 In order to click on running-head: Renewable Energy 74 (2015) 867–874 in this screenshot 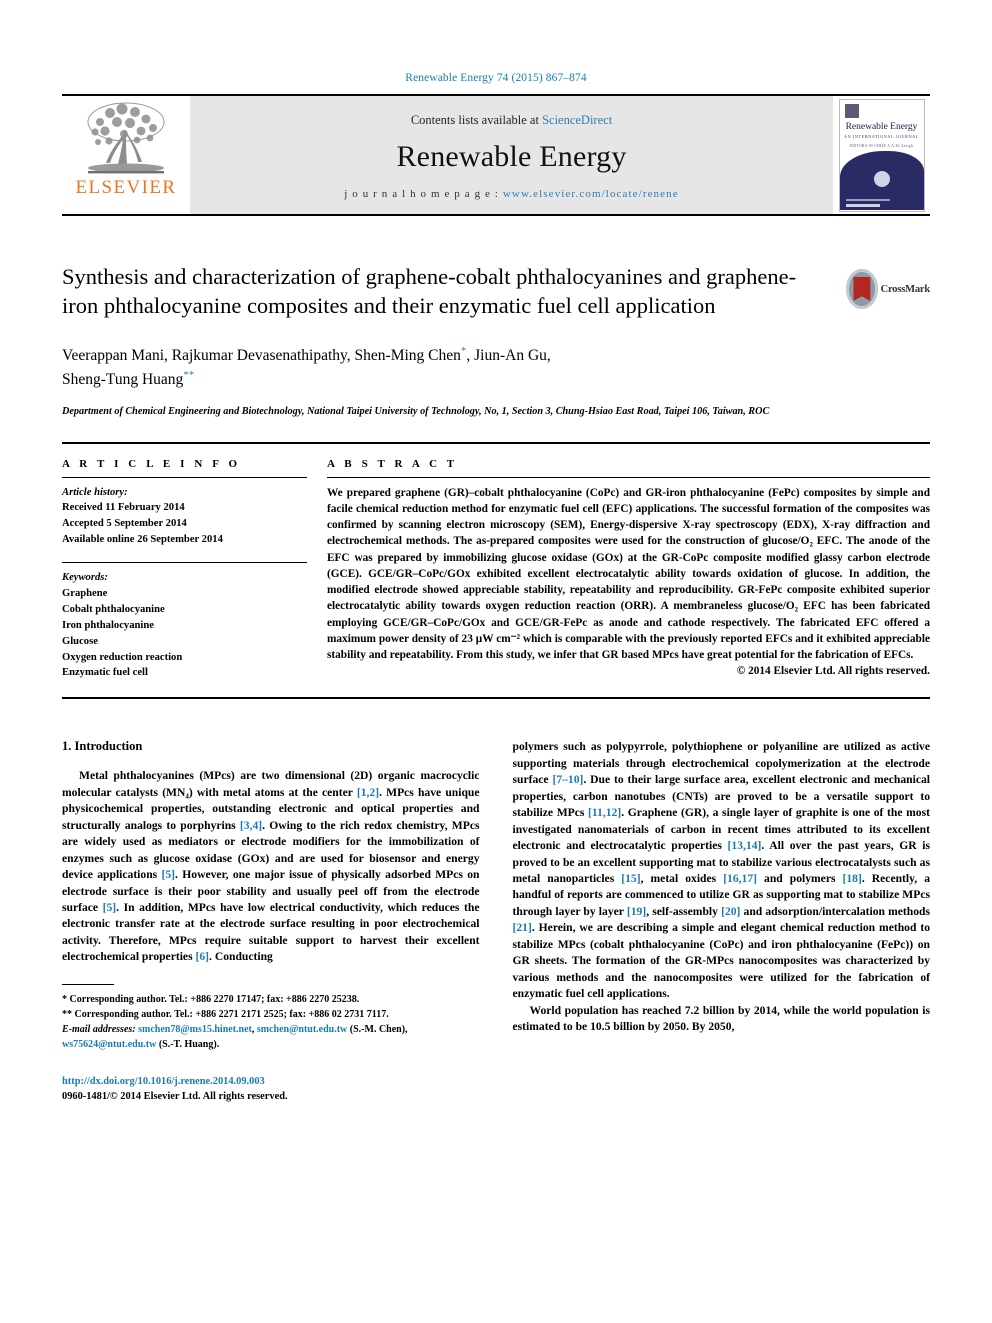, I will do `click(496, 78)`.